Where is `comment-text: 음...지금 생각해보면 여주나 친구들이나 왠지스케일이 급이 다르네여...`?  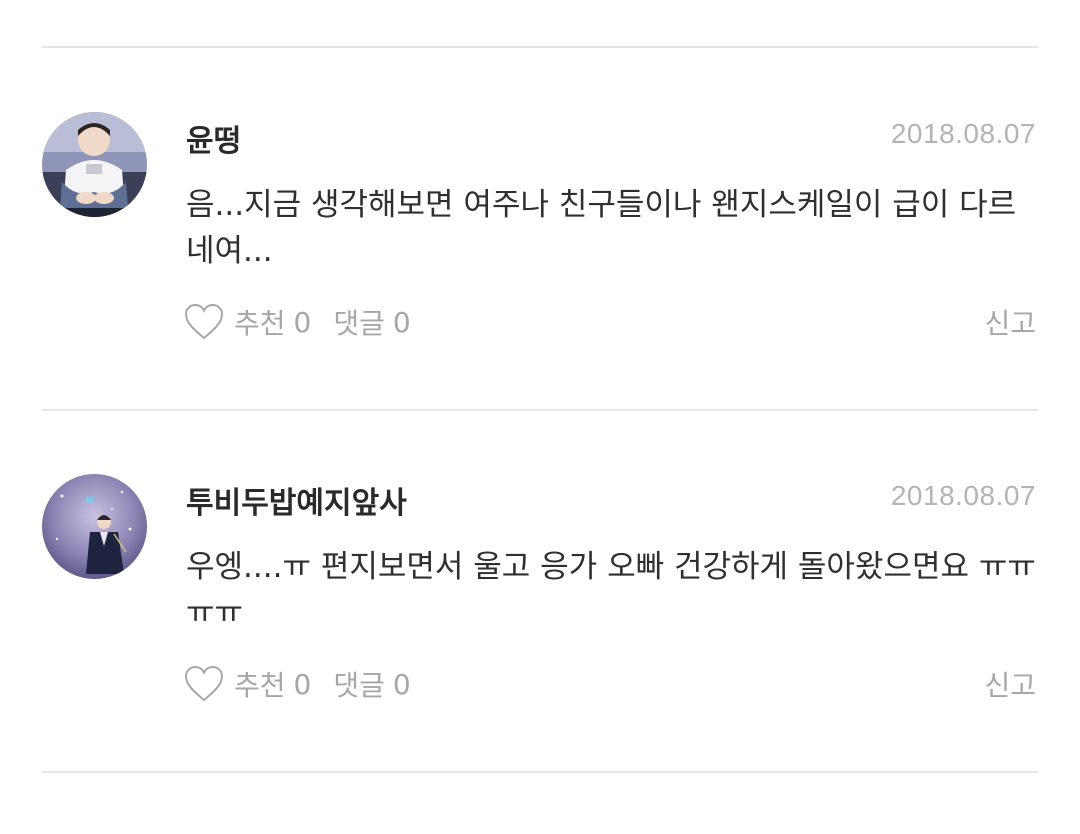 comment-text: 음...지금 생각해보면 여주나 친구들이나 왠지스케일이 급이 다르네여... is located at coordinates (601, 228).